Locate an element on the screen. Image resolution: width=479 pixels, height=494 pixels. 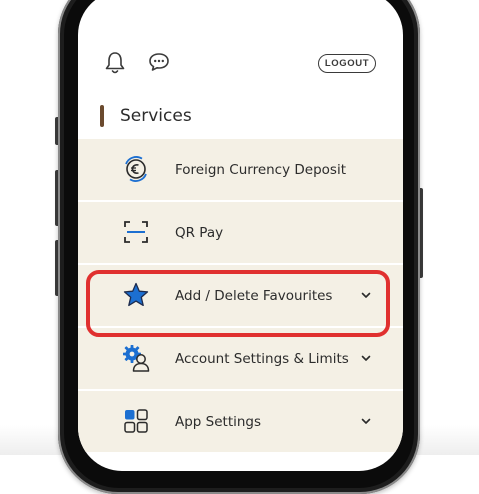
menu-item-label: App Settings is located at coordinates (218, 421).